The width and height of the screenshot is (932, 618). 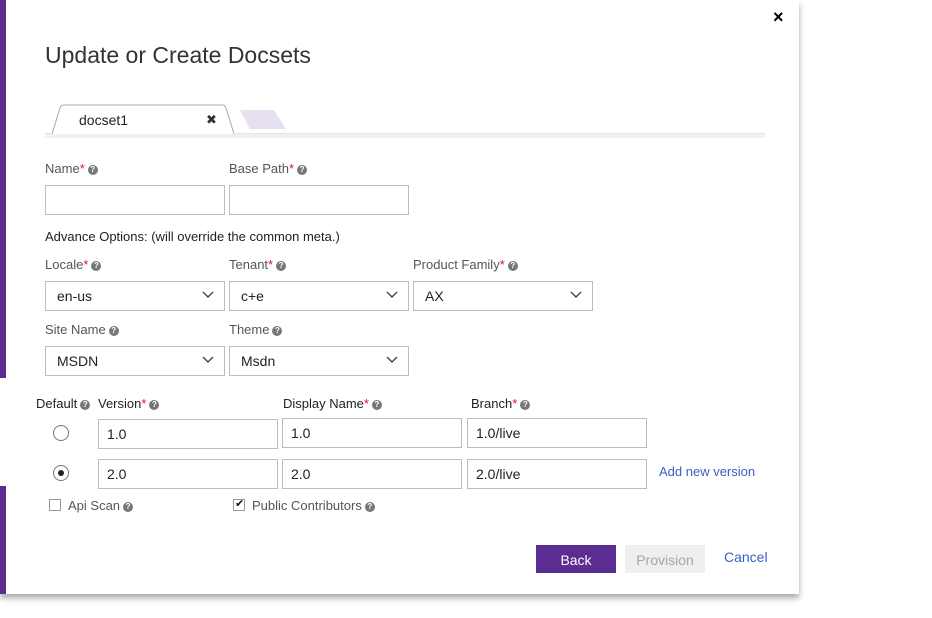 I want to click on api-scan-label-text: Api Scan, so click(x=94, y=505).